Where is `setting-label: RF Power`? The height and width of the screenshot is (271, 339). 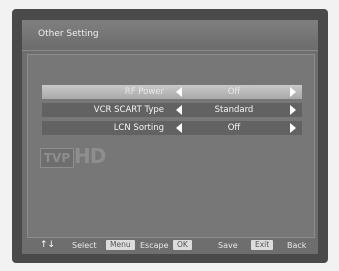 setting-label: RF Power is located at coordinates (144, 92).